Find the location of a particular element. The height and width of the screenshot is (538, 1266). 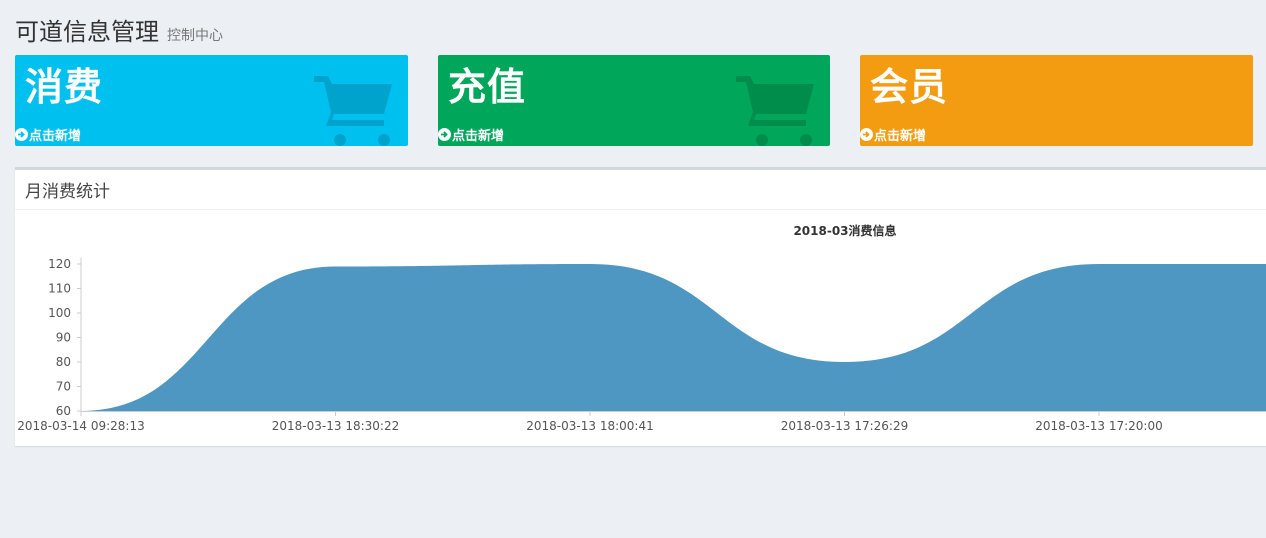

x-tick-label: 2018-03-14 09:28:13 is located at coordinates (80, 426).